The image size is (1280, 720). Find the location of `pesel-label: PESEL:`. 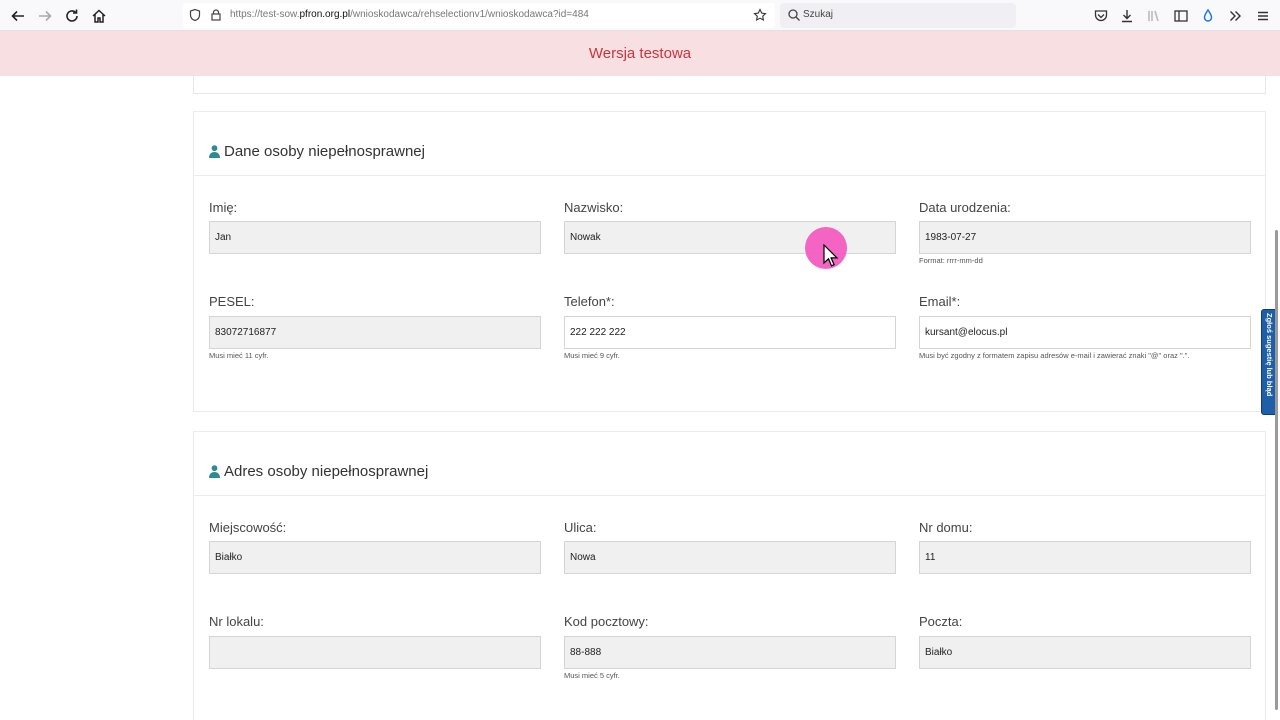

pesel-label: PESEL: is located at coordinates (232, 301).